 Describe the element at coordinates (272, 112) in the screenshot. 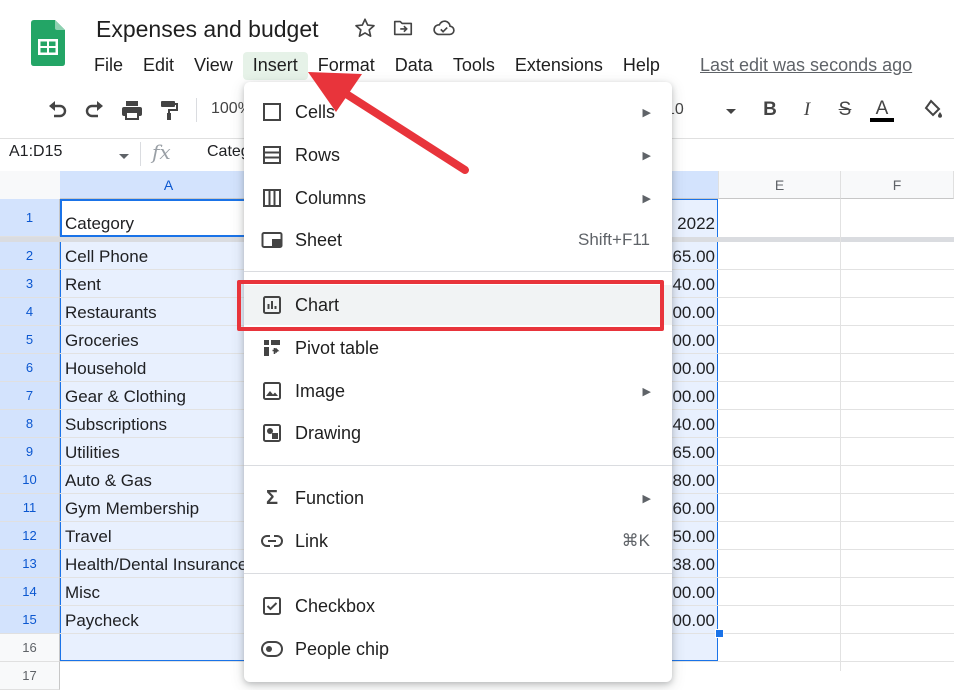

I see `cells-icon` at that location.